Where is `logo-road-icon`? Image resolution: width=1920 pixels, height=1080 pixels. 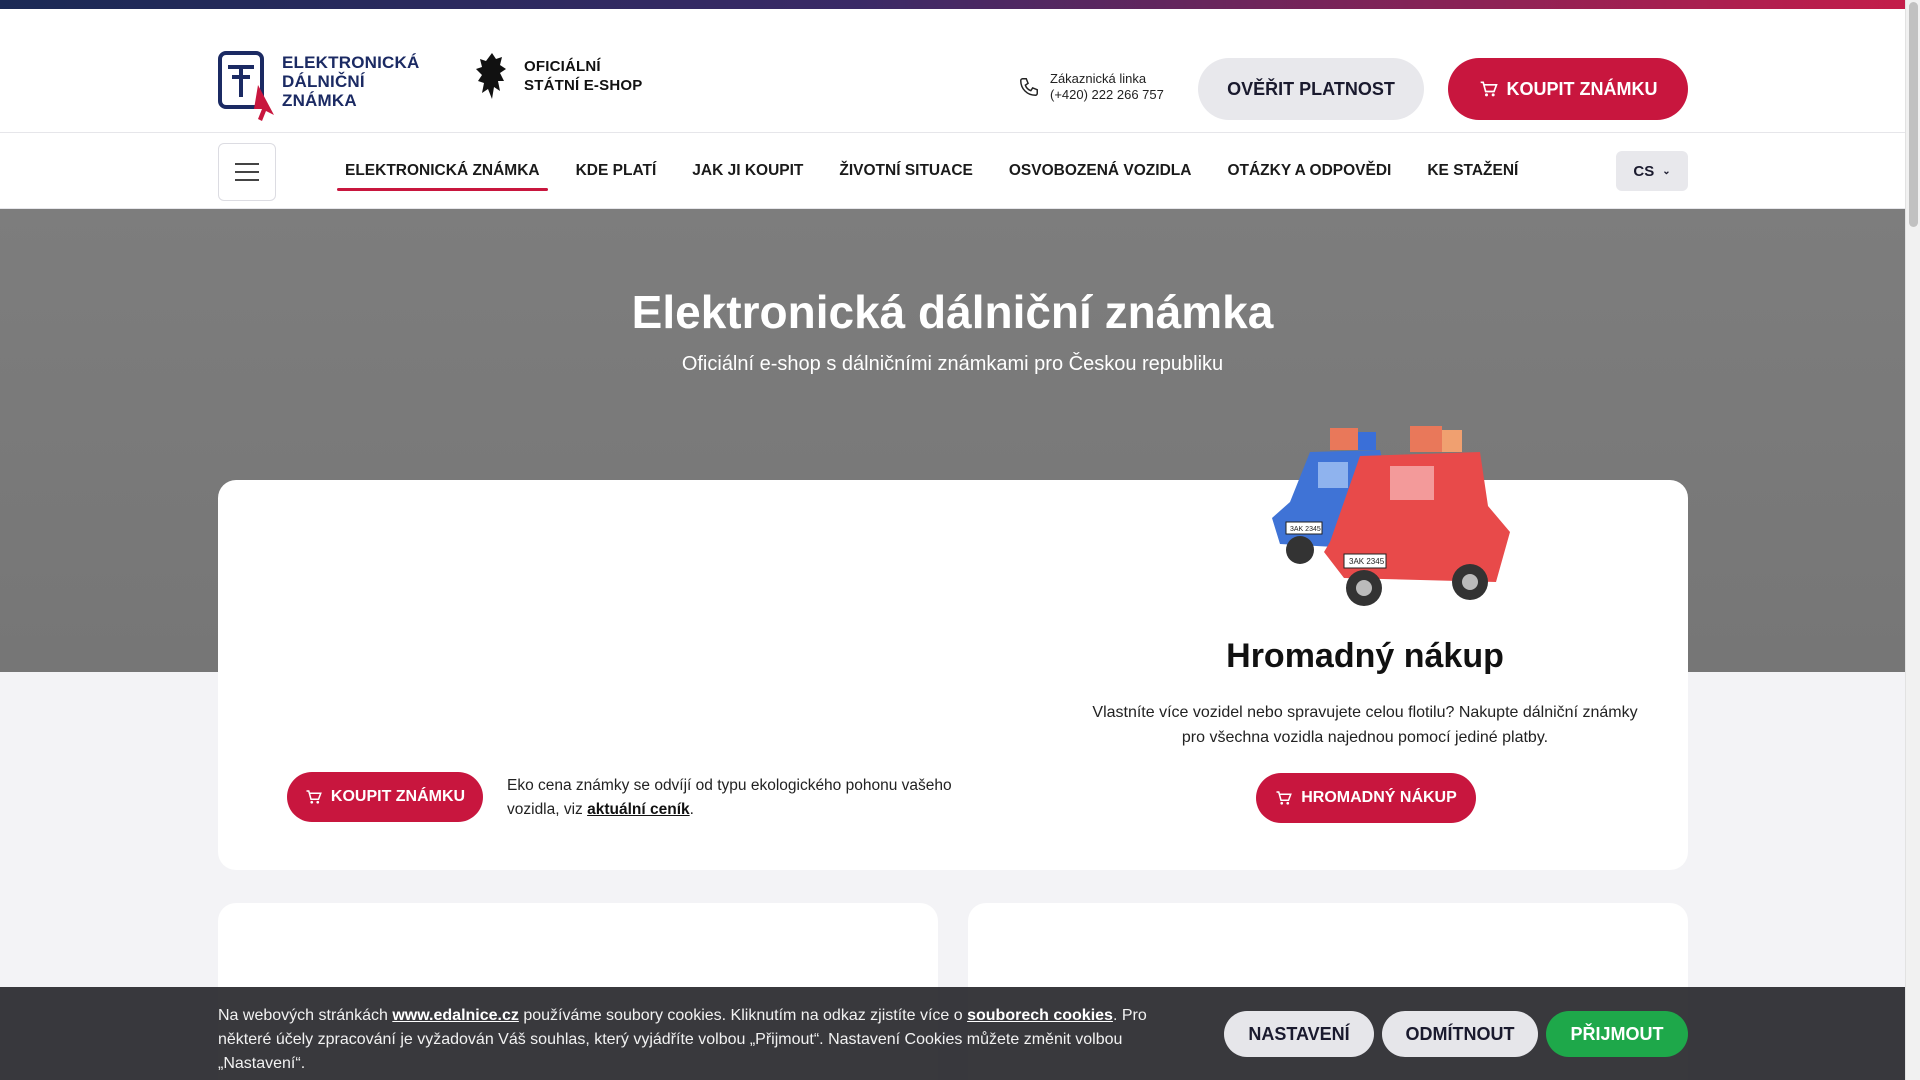 logo-road-icon is located at coordinates (246, 86).